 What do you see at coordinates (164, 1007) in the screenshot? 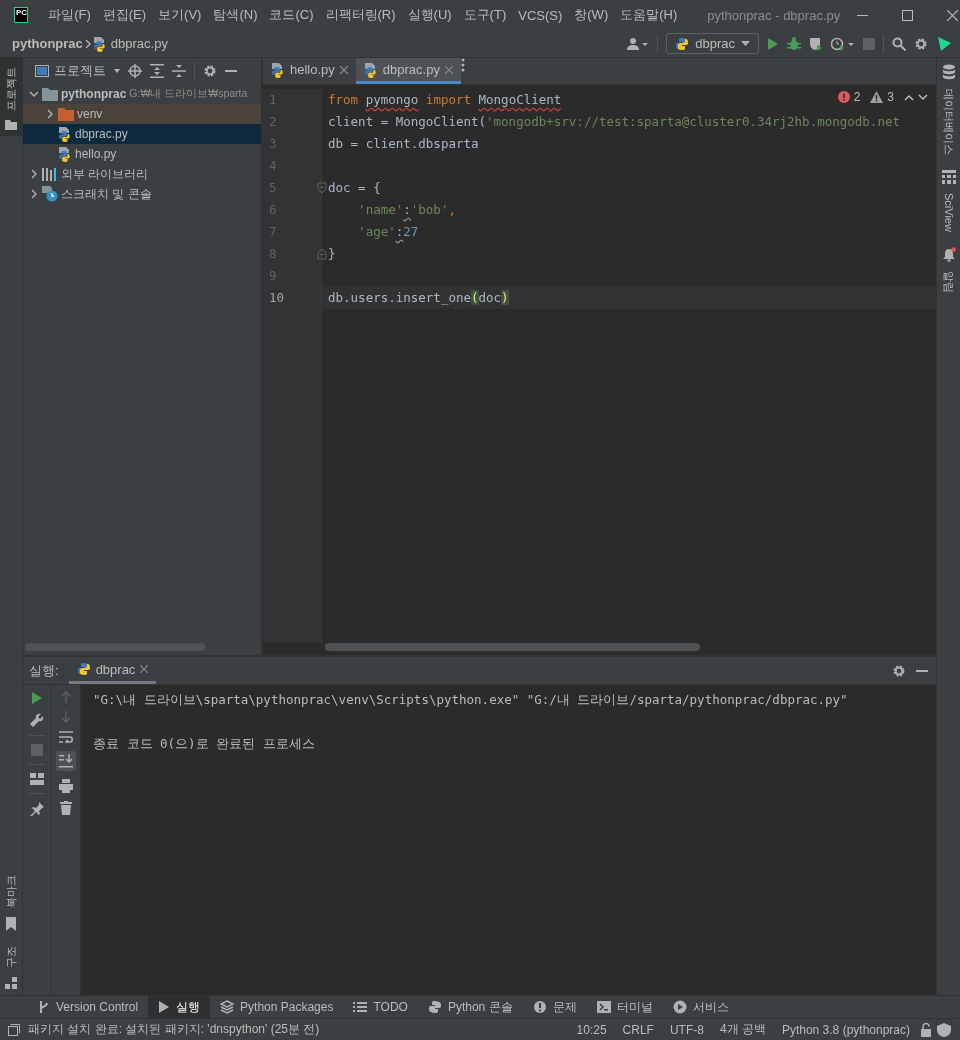
I see `play-icon` at bounding box center [164, 1007].